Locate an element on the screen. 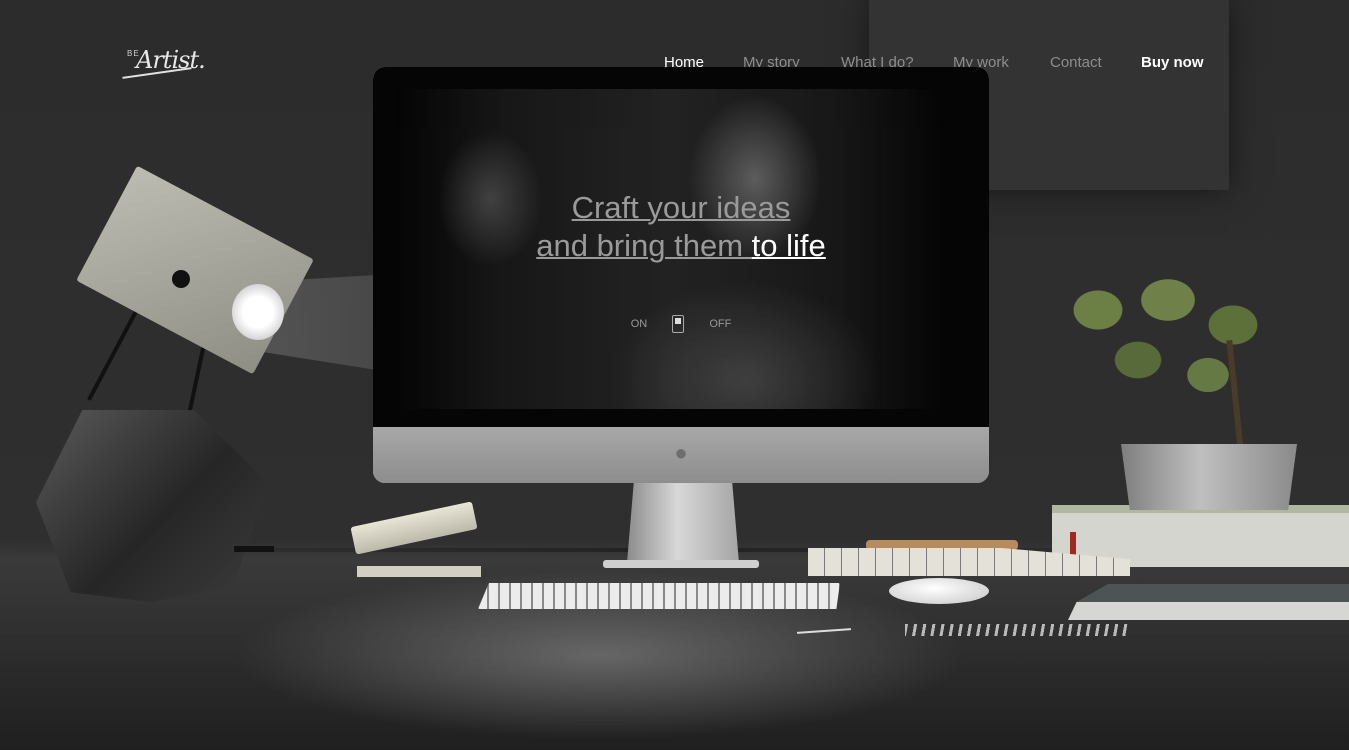 This screenshot has width=1349, height=750. stapler is located at coordinates (414, 528).